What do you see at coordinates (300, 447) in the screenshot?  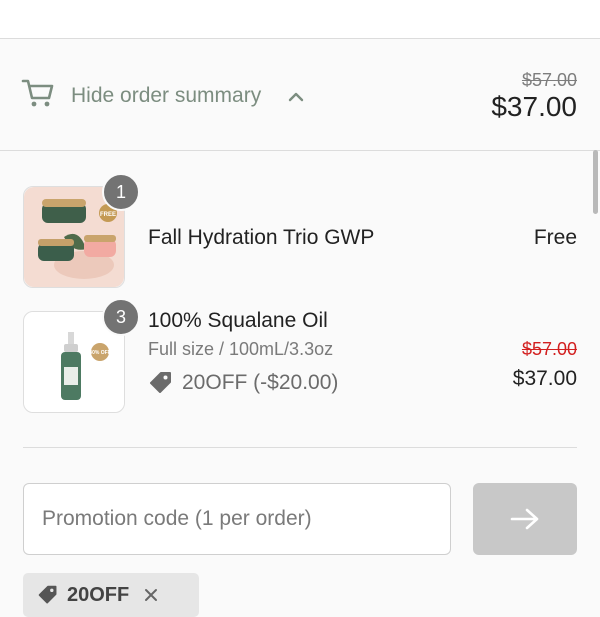 I see `divider` at bounding box center [300, 447].